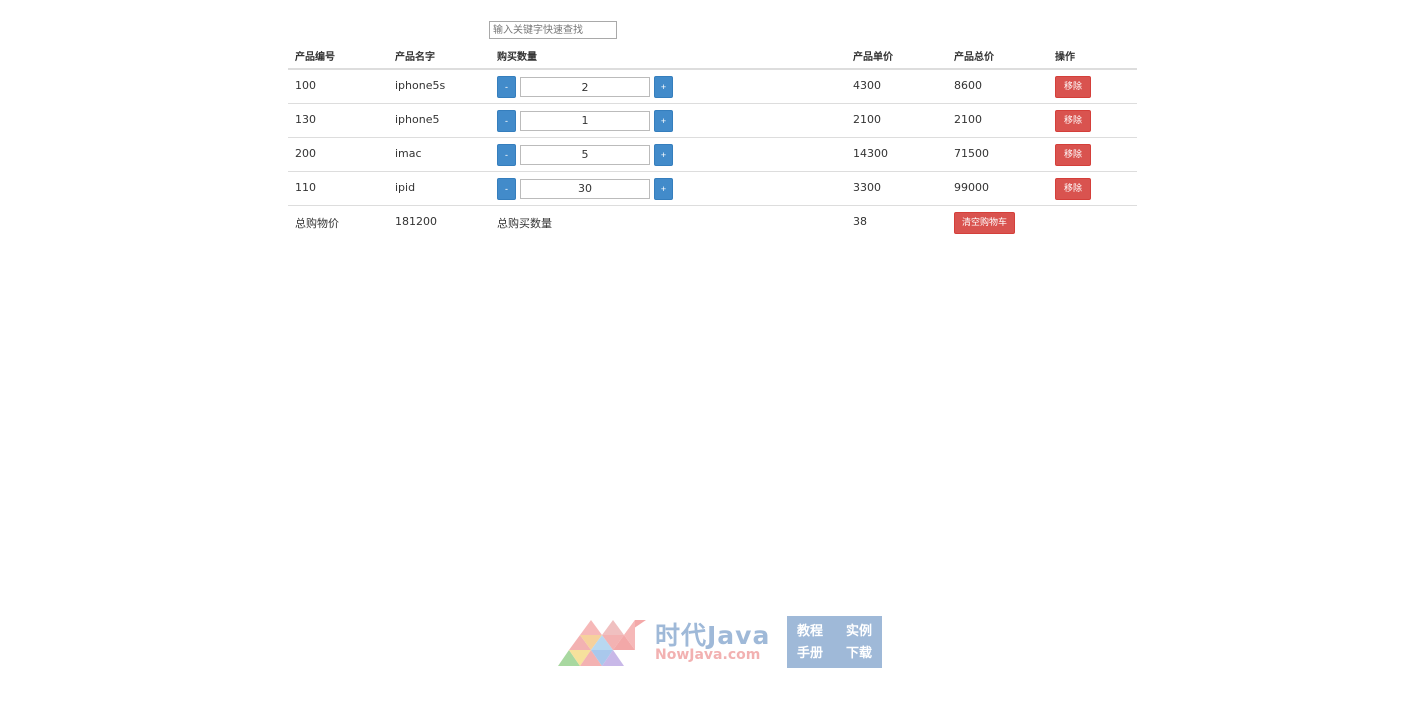 The height and width of the screenshot is (718, 1425). What do you see at coordinates (858, 653) in the screenshot?
I see `watermark-link: 下载` at bounding box center [858, 653].